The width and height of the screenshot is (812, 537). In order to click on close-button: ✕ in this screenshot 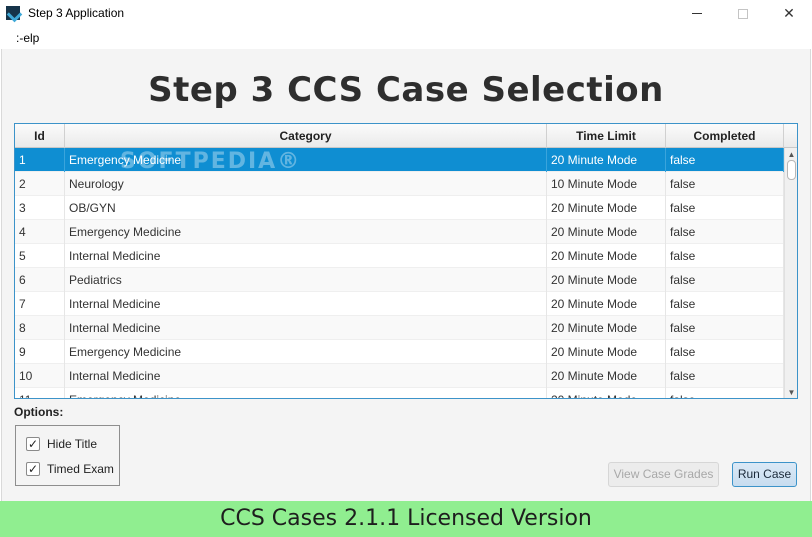, I will do `click(789, 13)`.